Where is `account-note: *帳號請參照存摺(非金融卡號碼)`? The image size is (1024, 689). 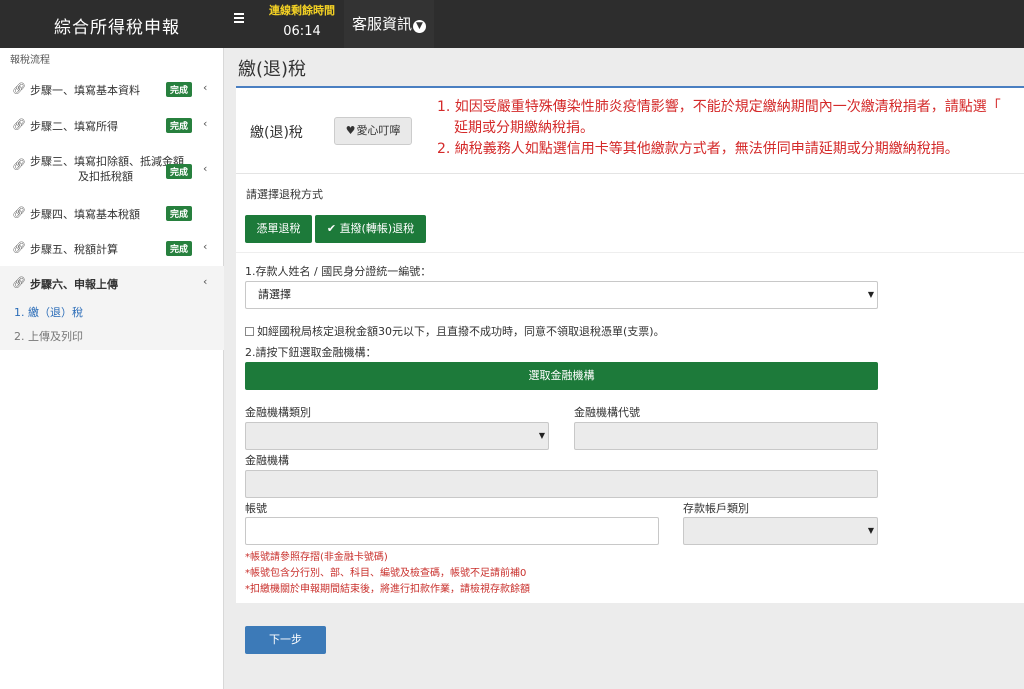 account-note: *帳號請參照存摺(非金融卡號碼) is located at coordinates (316, 557).